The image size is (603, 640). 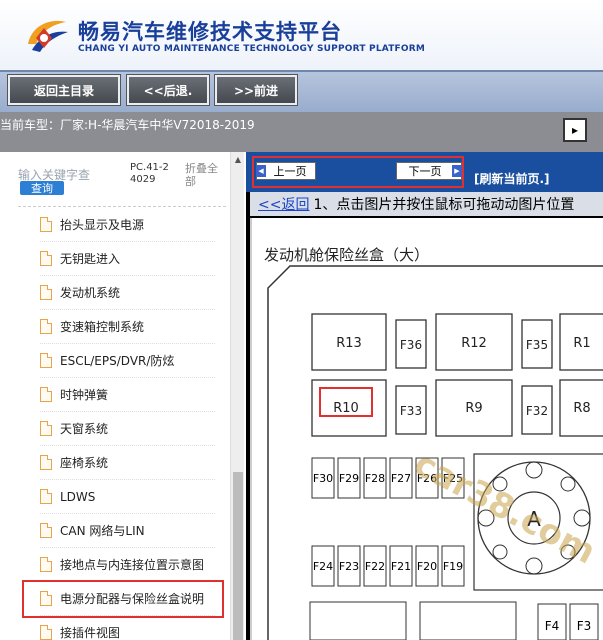 I want to click on instruction-text: 1、点击图片并按住鼠标可拖动动图片位置, so click(x=444, y=205).